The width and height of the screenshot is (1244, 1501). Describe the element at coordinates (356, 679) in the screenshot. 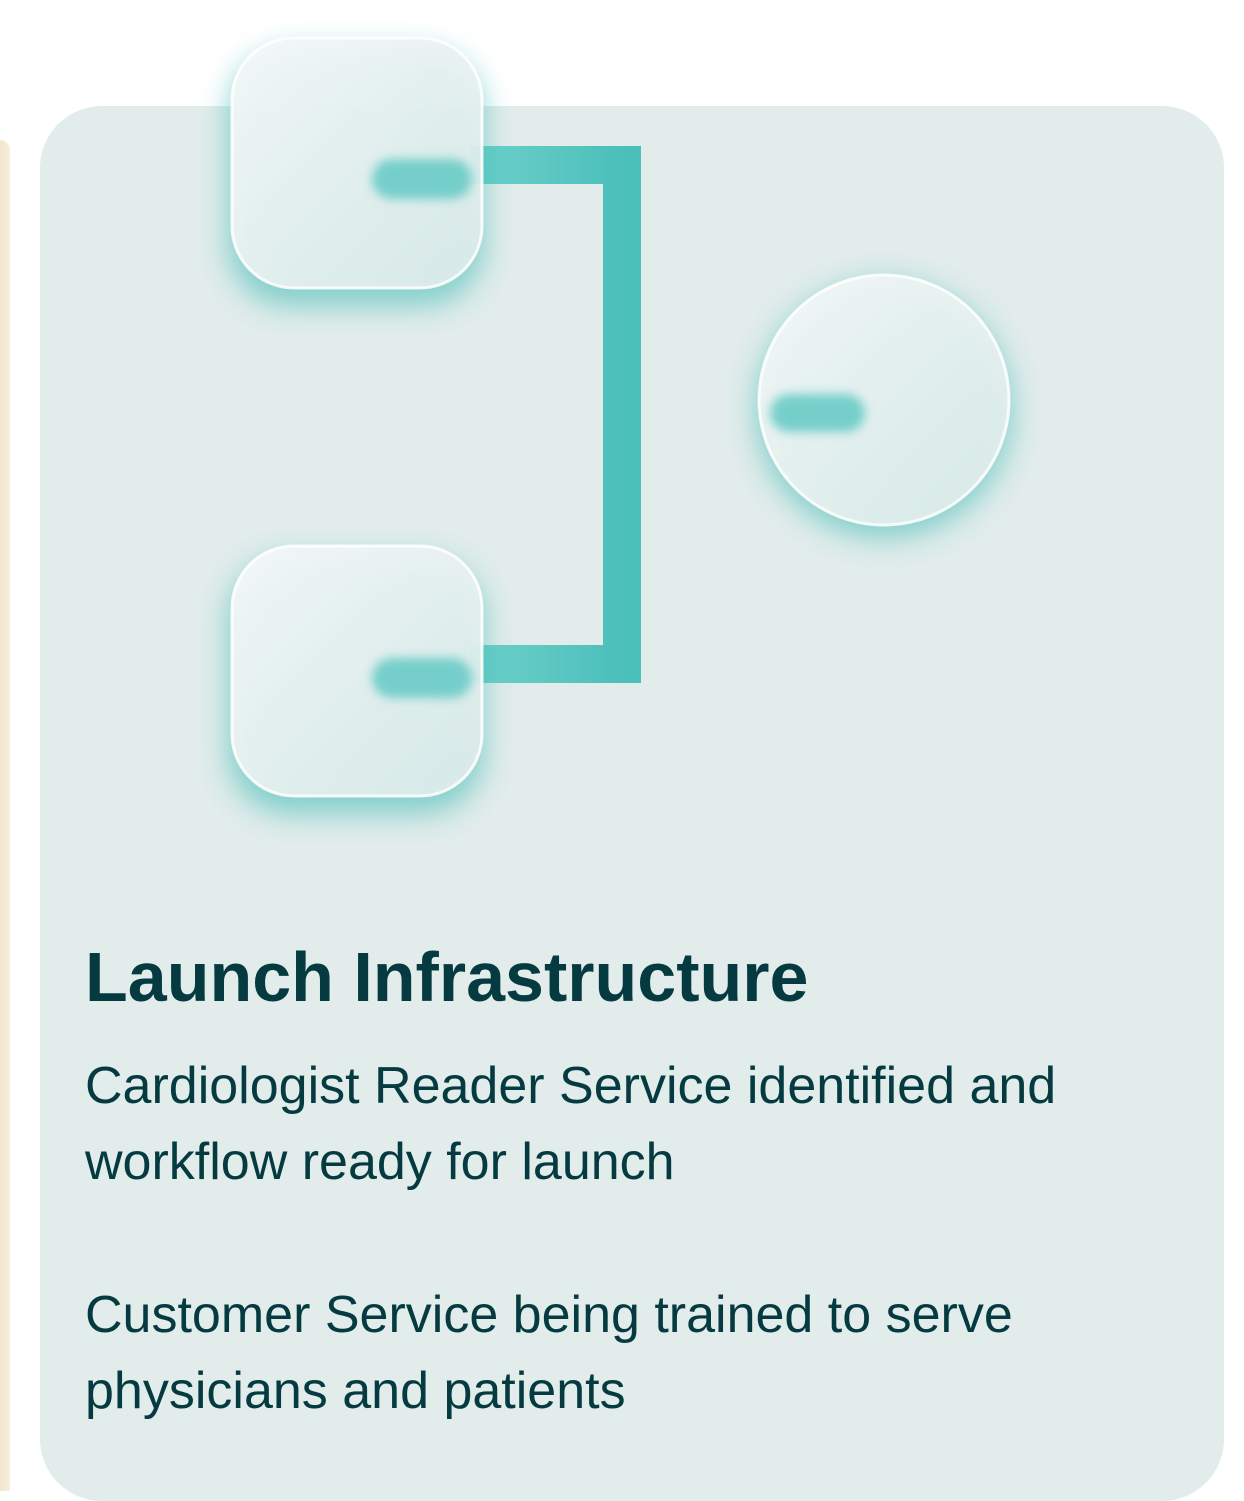

I see `bottom-square-node` at that location.